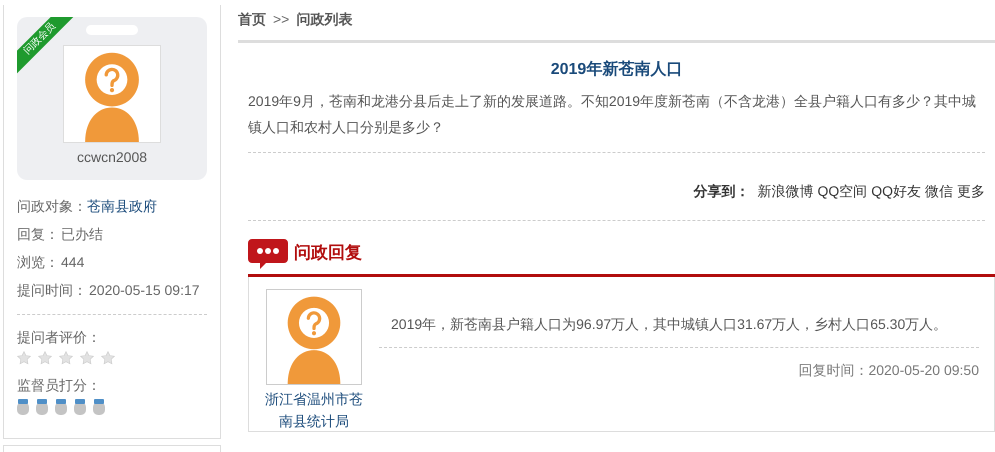 The image size is (995, 452). What do you see at coordinates (268, 255) in the screenshot?
I see `speech-bubble-icon` at bounding box center [268, 255].